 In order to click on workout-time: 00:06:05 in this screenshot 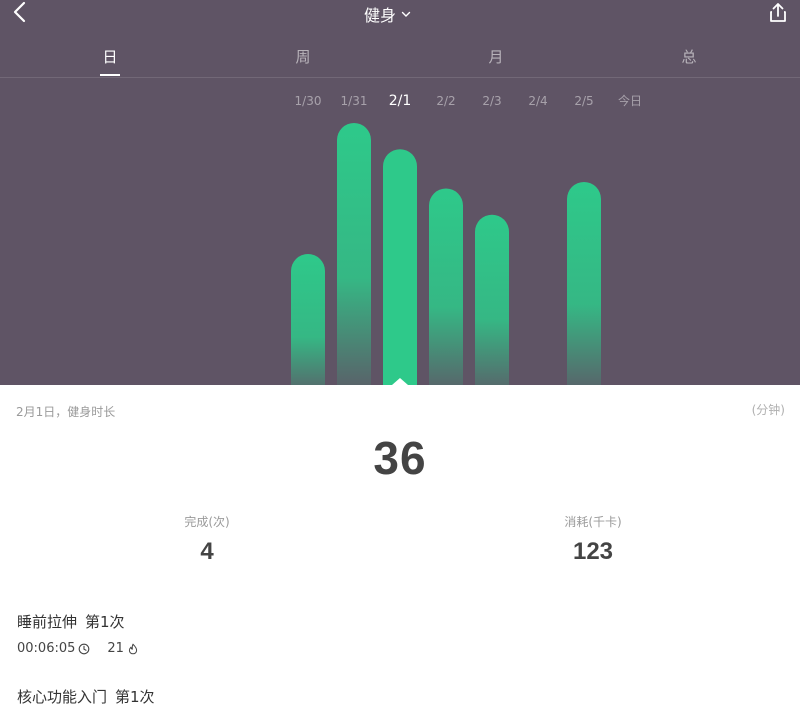, I will do `click(46, 648)`.